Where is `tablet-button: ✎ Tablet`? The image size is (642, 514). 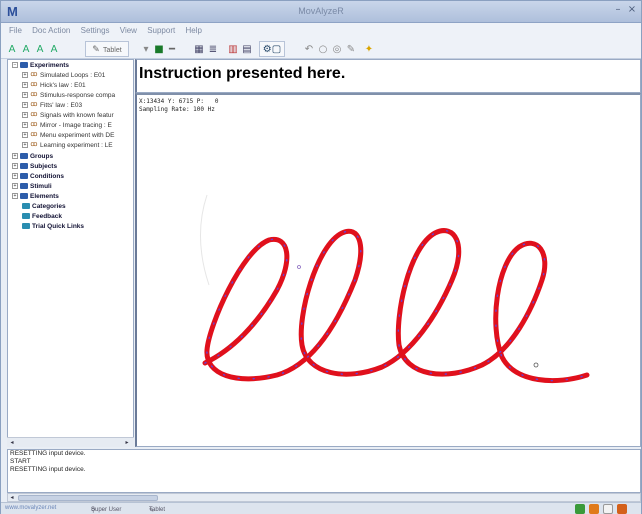 tablet-button: ✎ Tablet is located at coordinates (107, 49).